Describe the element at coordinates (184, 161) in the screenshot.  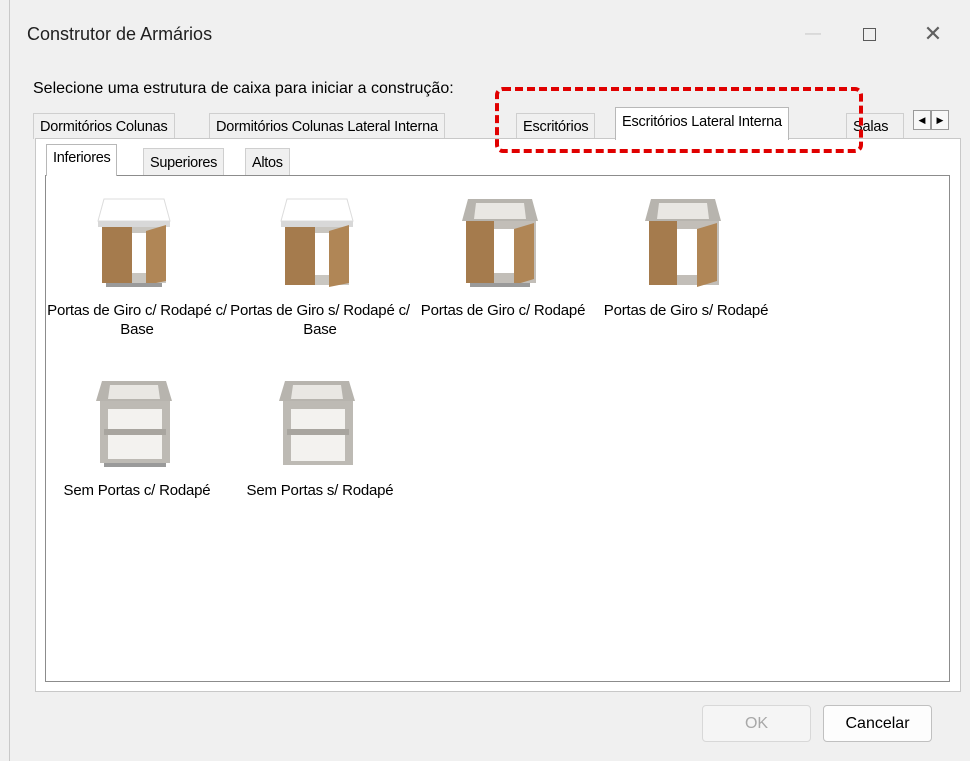
I see `tab-superiores: Superiores` at that location.